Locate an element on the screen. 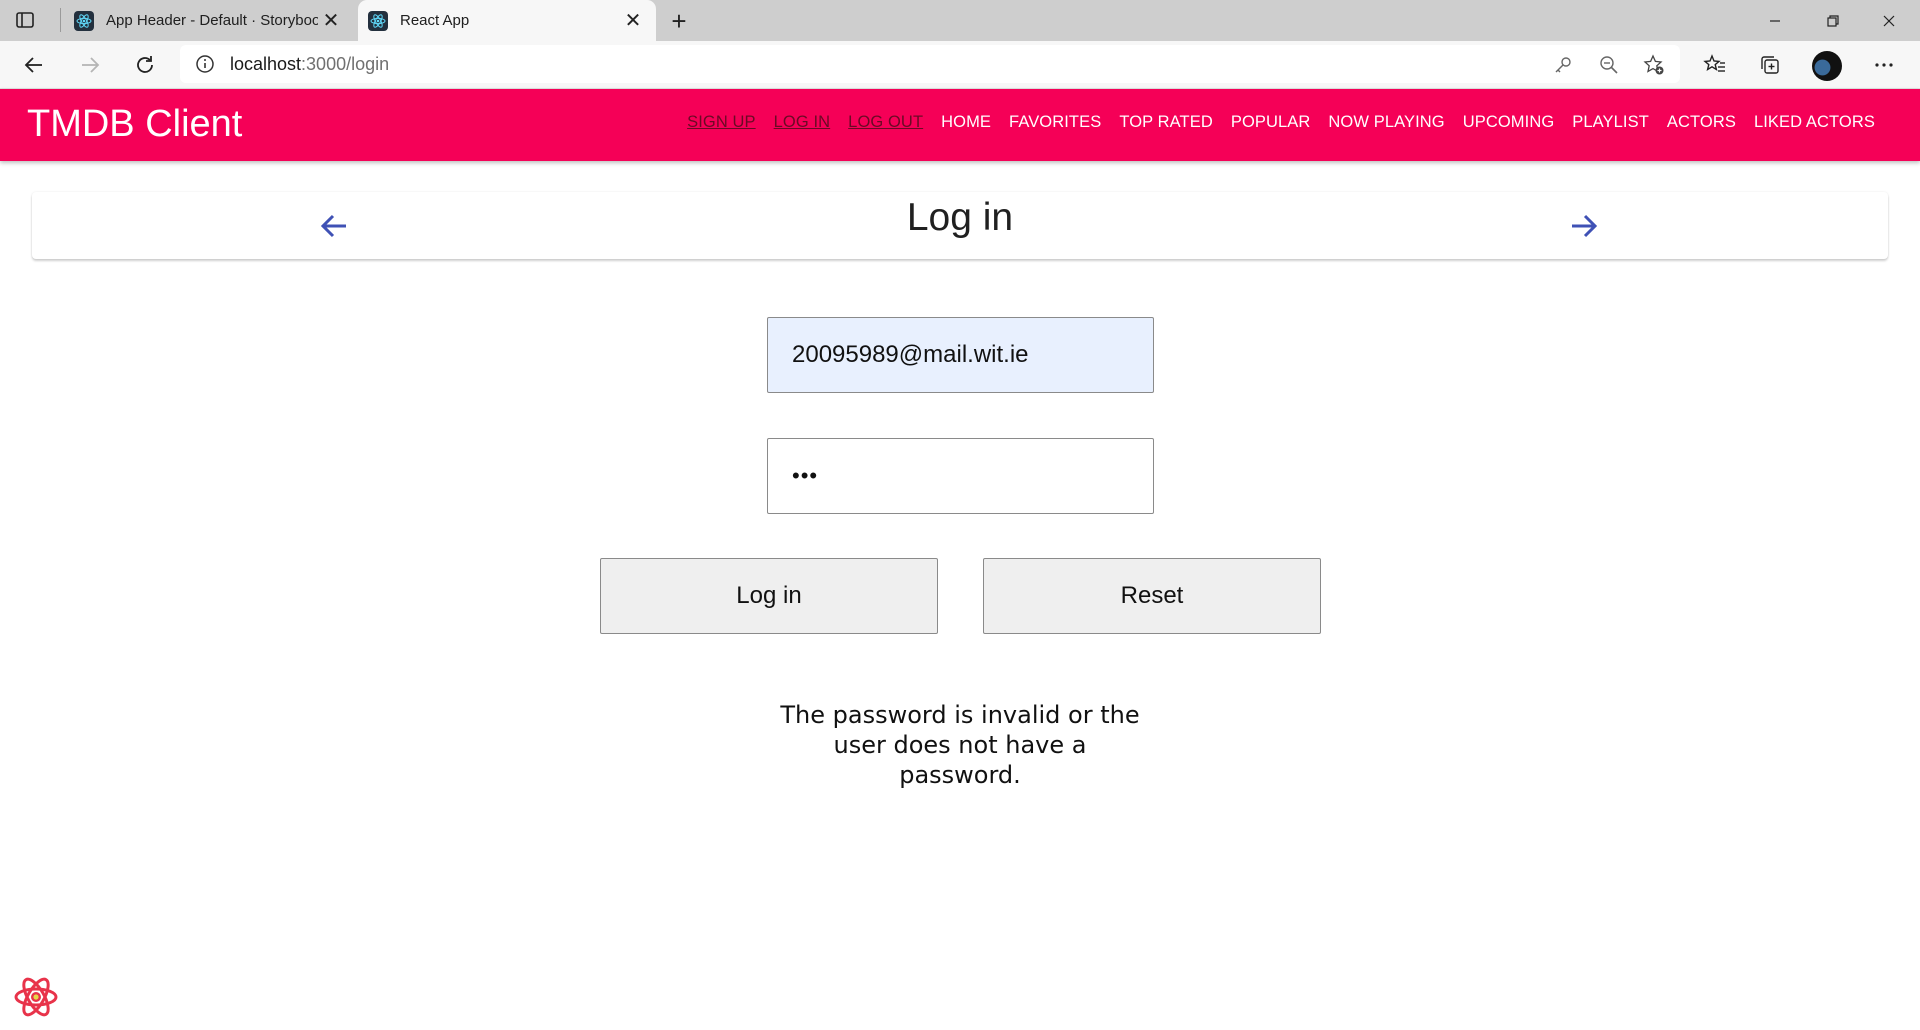 The image size is (1920, 1030). url-text: localhost:3000/login is located at coordinates (309, 64).